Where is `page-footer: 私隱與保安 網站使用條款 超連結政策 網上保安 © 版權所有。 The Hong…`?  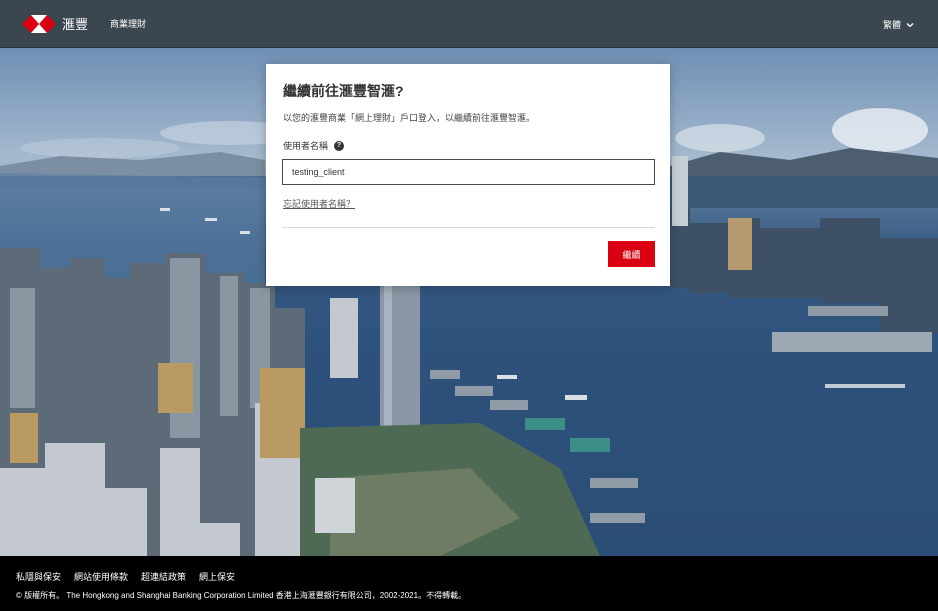
page-footer: 私隱與保安 網站使用條款 超連結政策 網上保安 © 版權所有。 The Hong… is located at coordinates (469, 583).